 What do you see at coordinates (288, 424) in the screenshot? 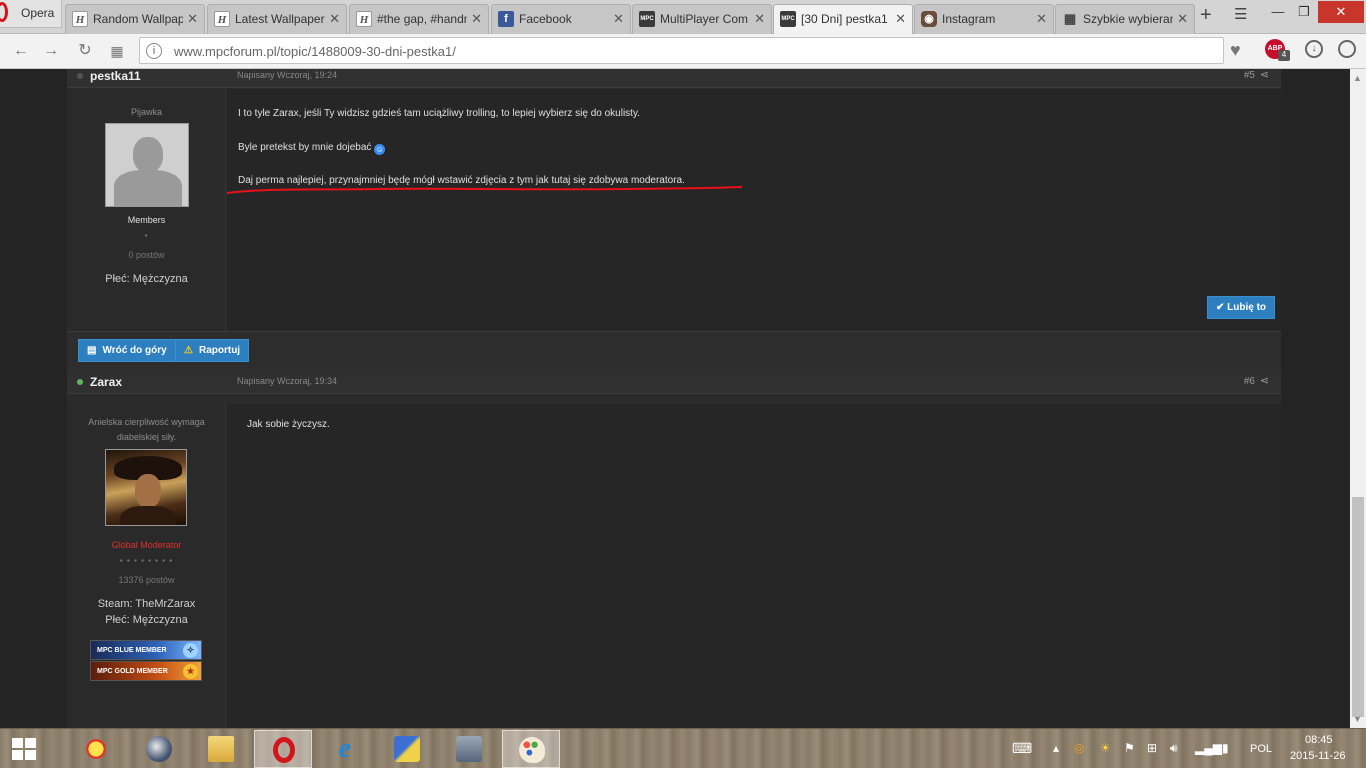
I see `post-text-line: Jak sobie życzysz.` at bounding box center [288, 424].